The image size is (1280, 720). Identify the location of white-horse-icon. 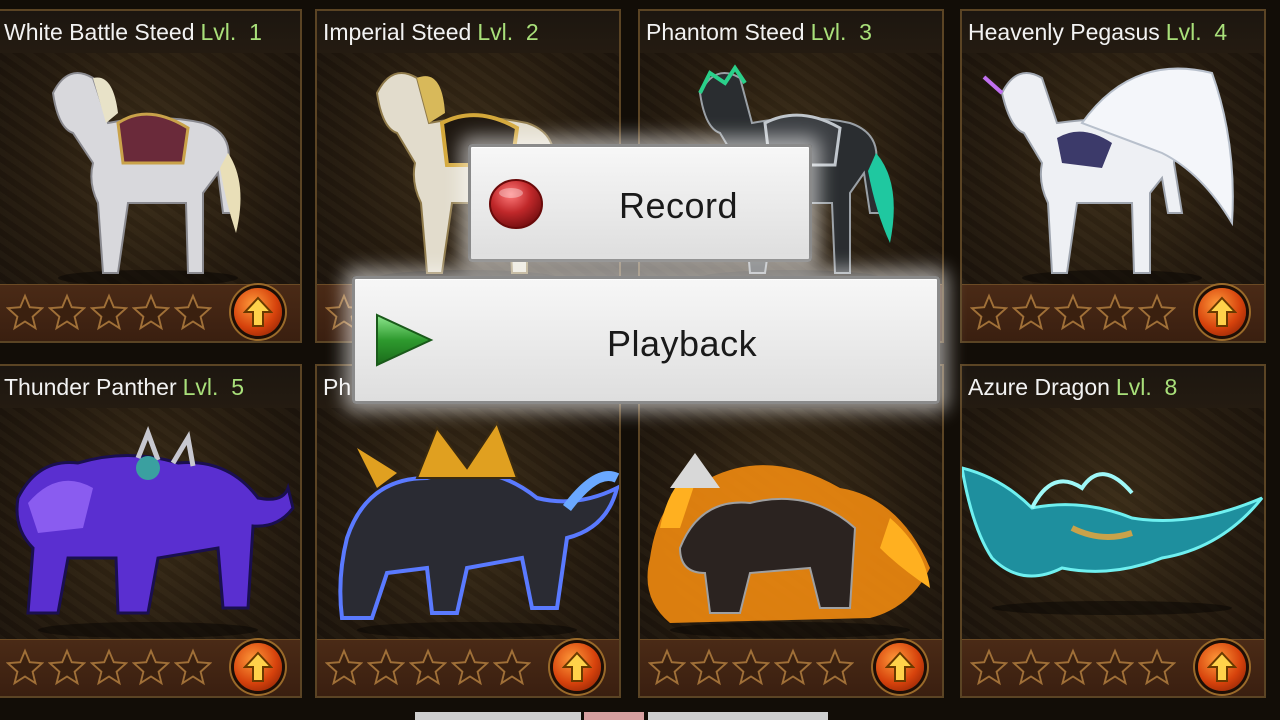
(146, 179).